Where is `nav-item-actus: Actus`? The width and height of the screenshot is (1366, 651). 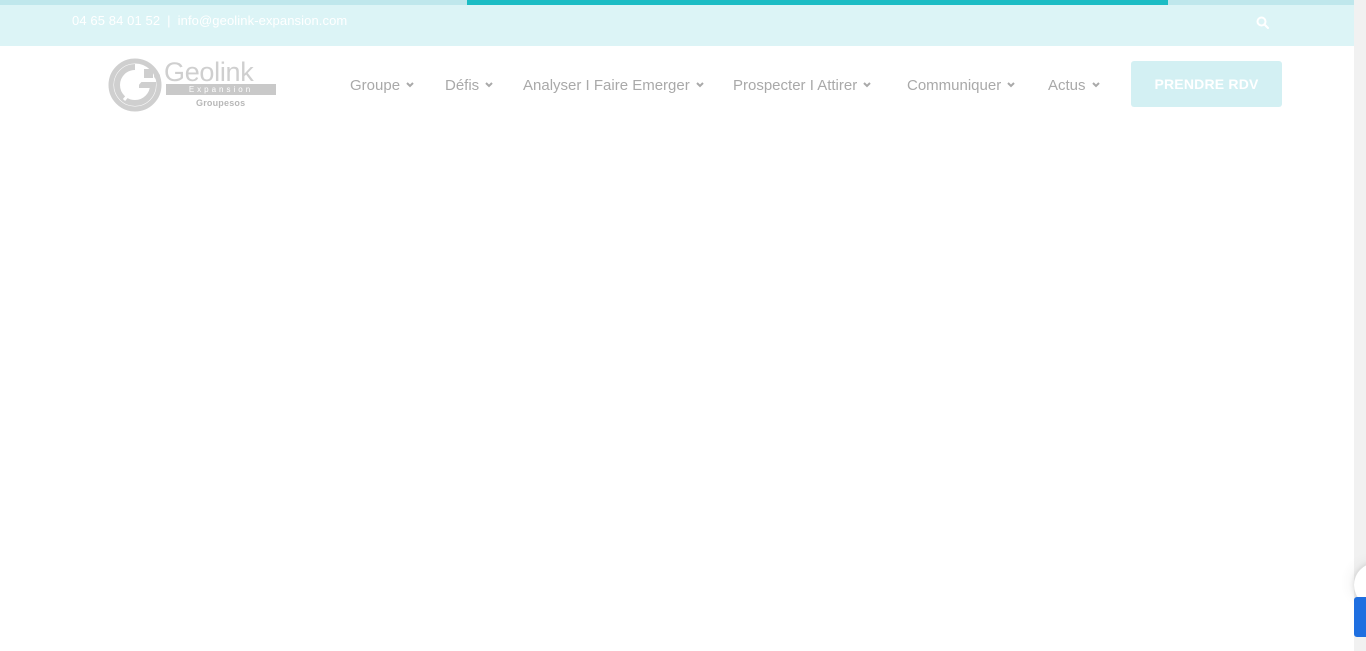 nav-item-actus: Actus is located at coordinates (1074, 85).